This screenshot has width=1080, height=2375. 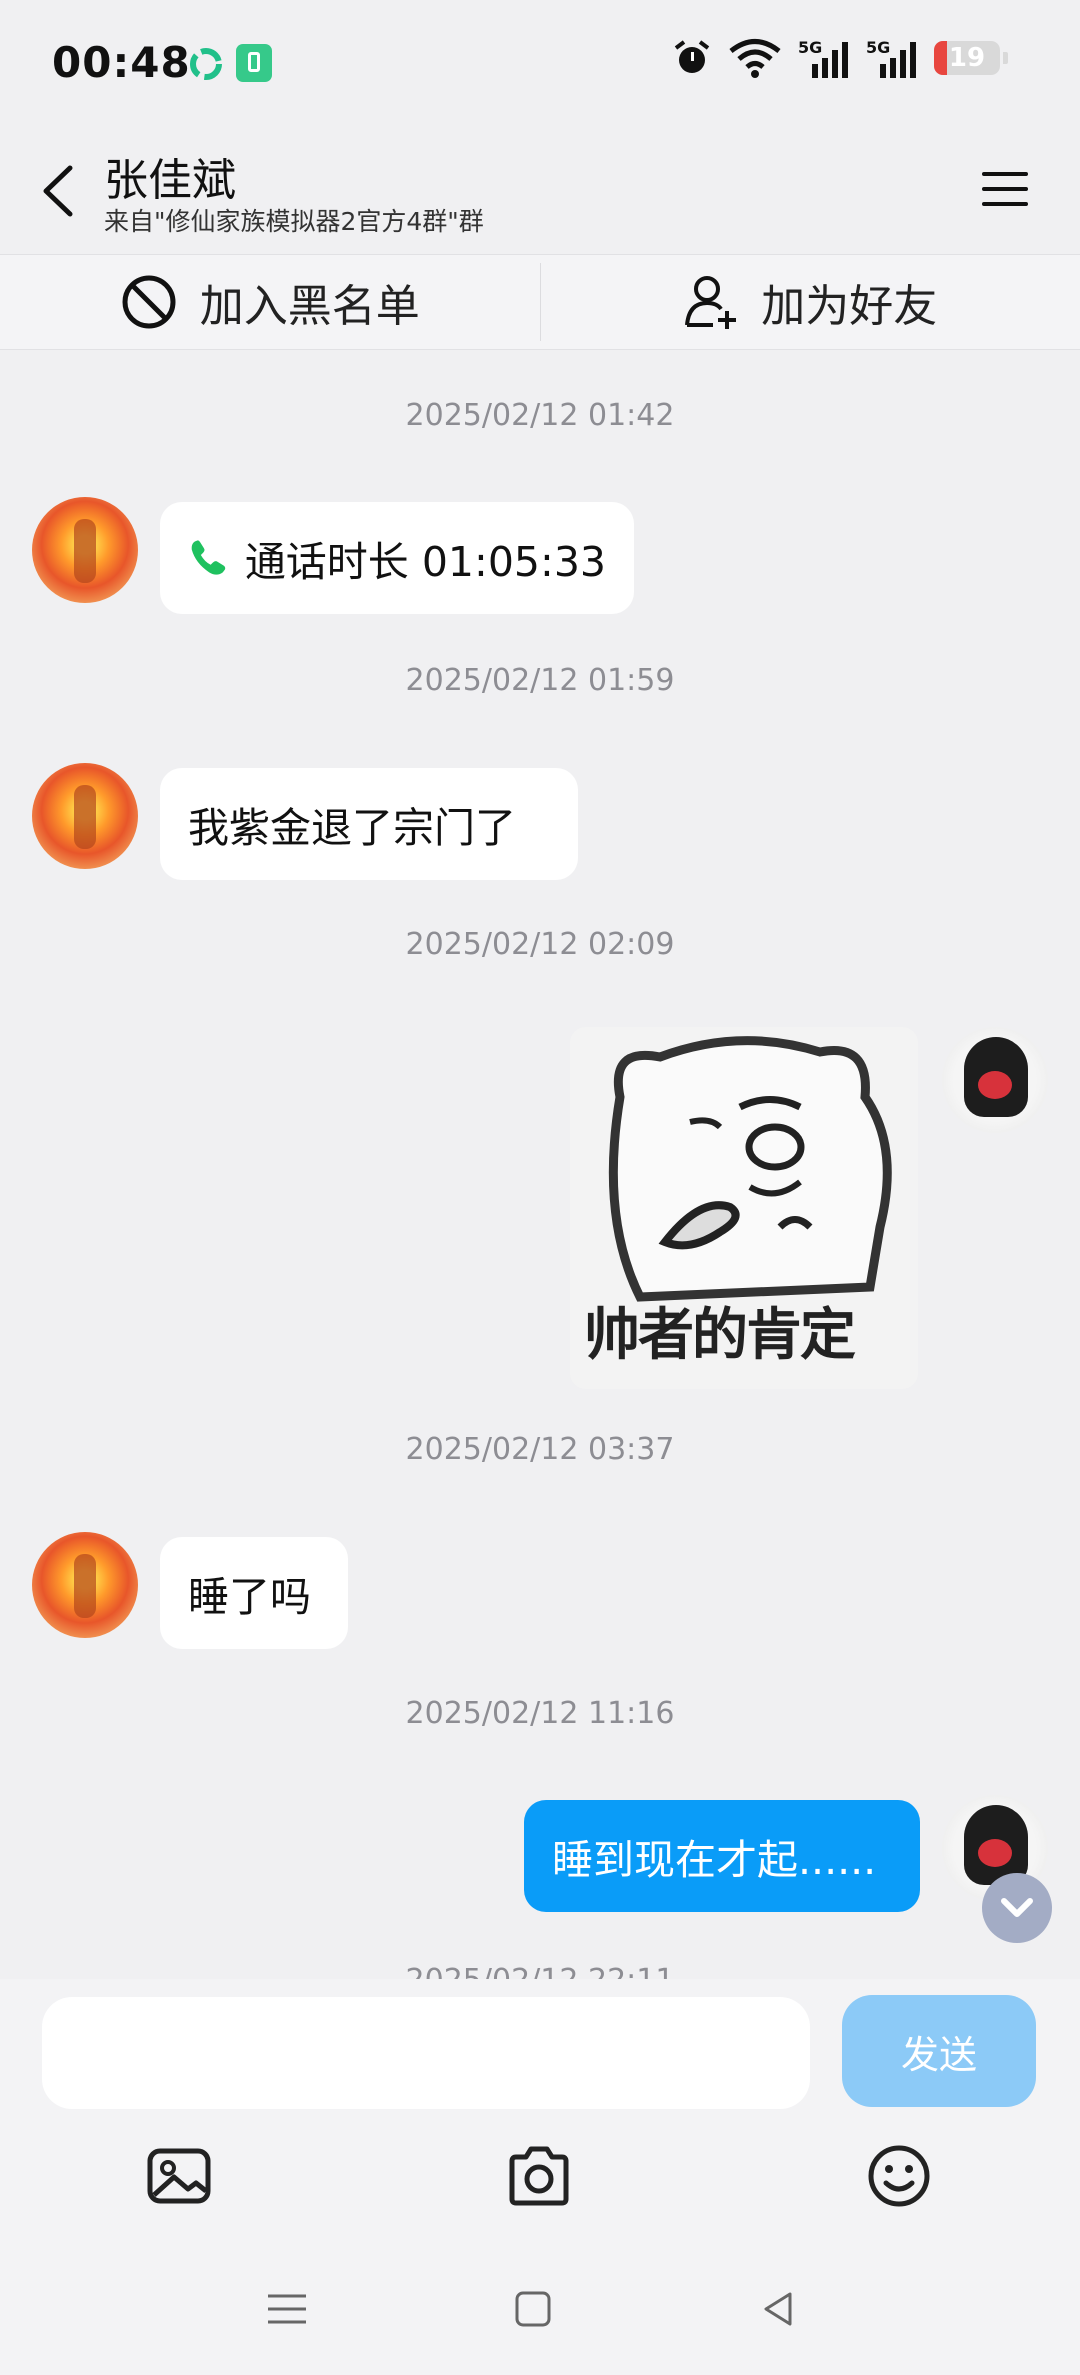 What do you see at coordinates (540, 1713) in the screenshot?
I see `timestamp: 2025/02/12 11:16` at bounding box center [540, 1713].